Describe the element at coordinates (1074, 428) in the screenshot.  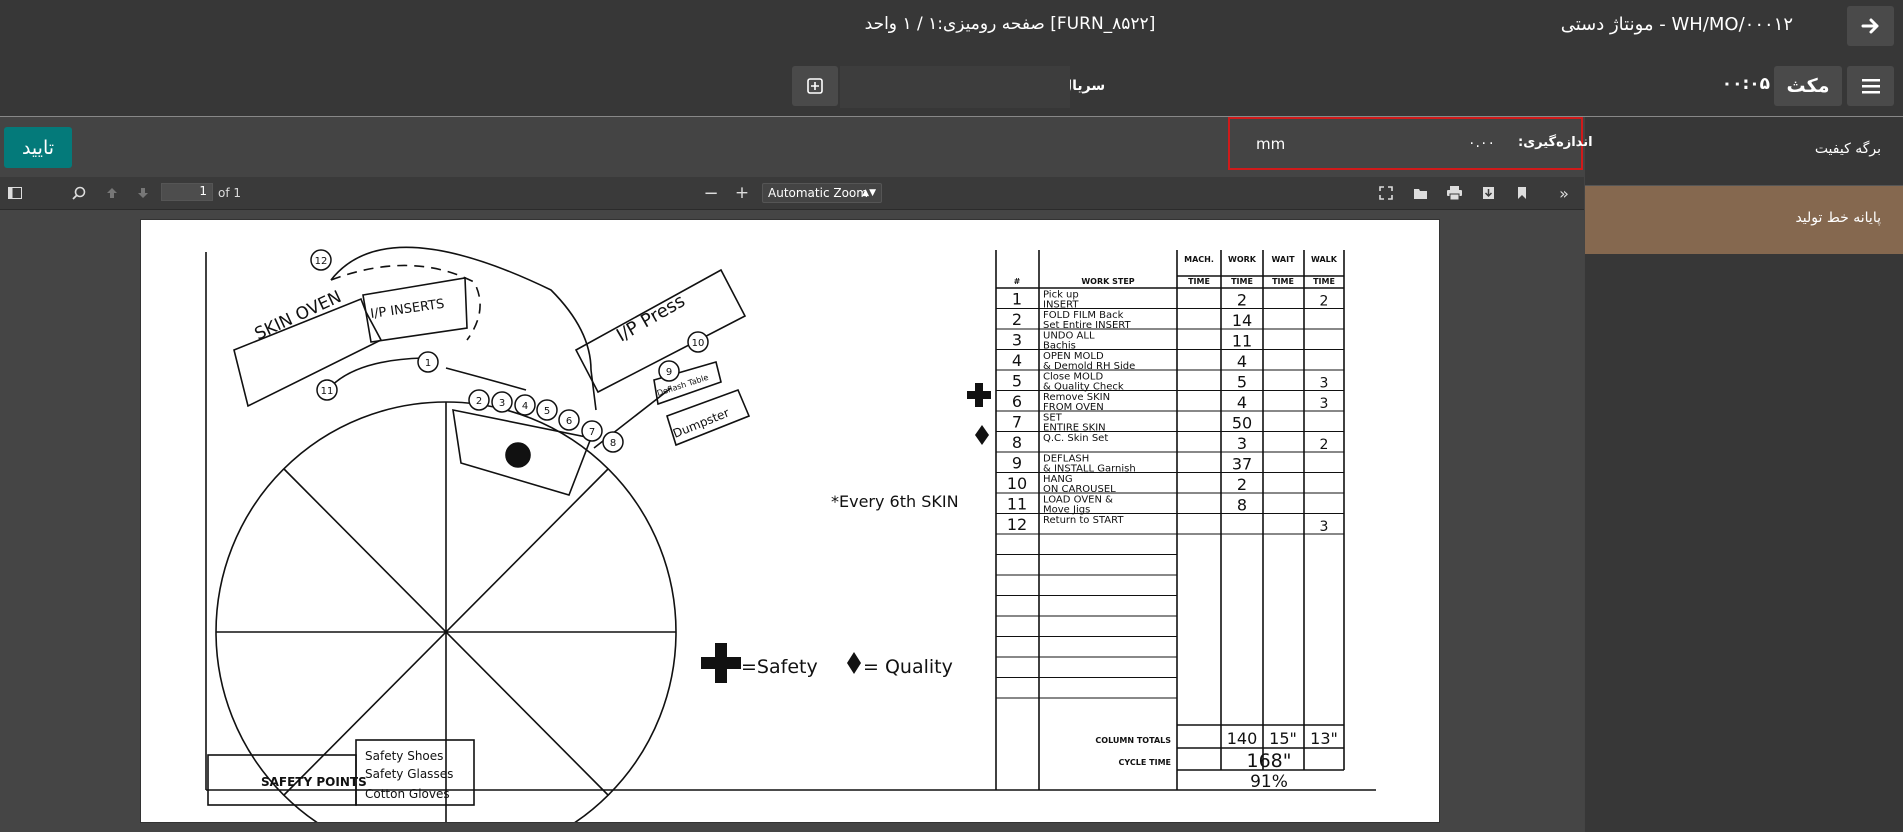
I see `row-step: ENTIRE SKIN` at that location.